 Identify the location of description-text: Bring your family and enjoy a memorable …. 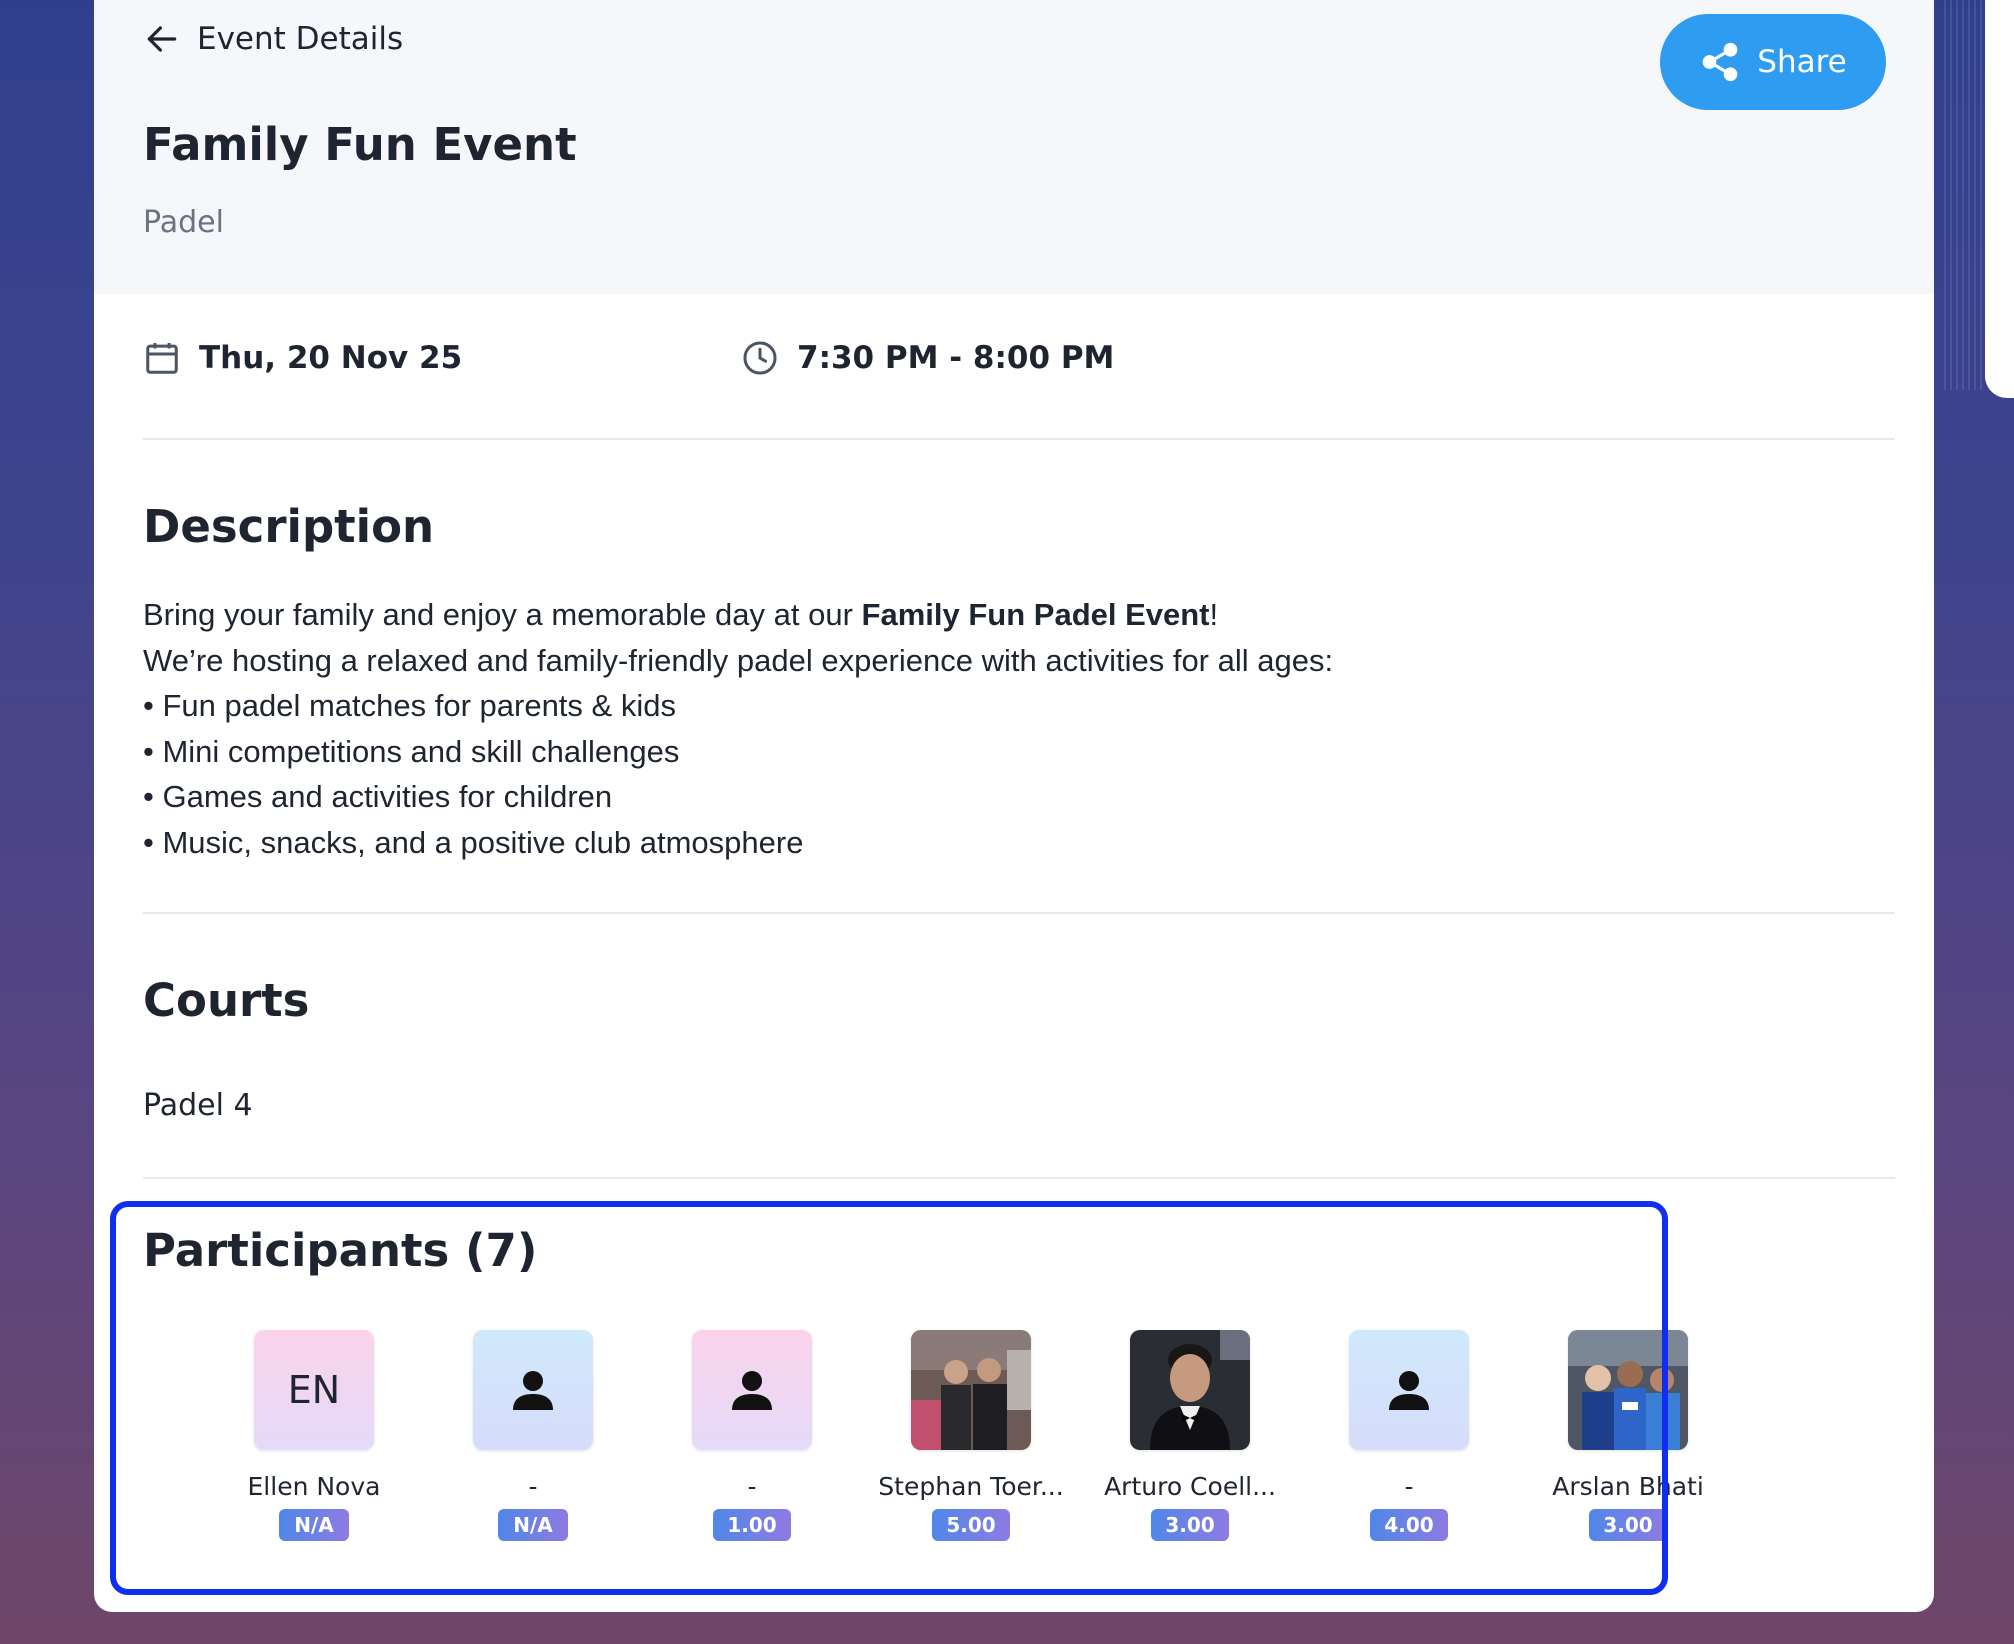
(993, 728).